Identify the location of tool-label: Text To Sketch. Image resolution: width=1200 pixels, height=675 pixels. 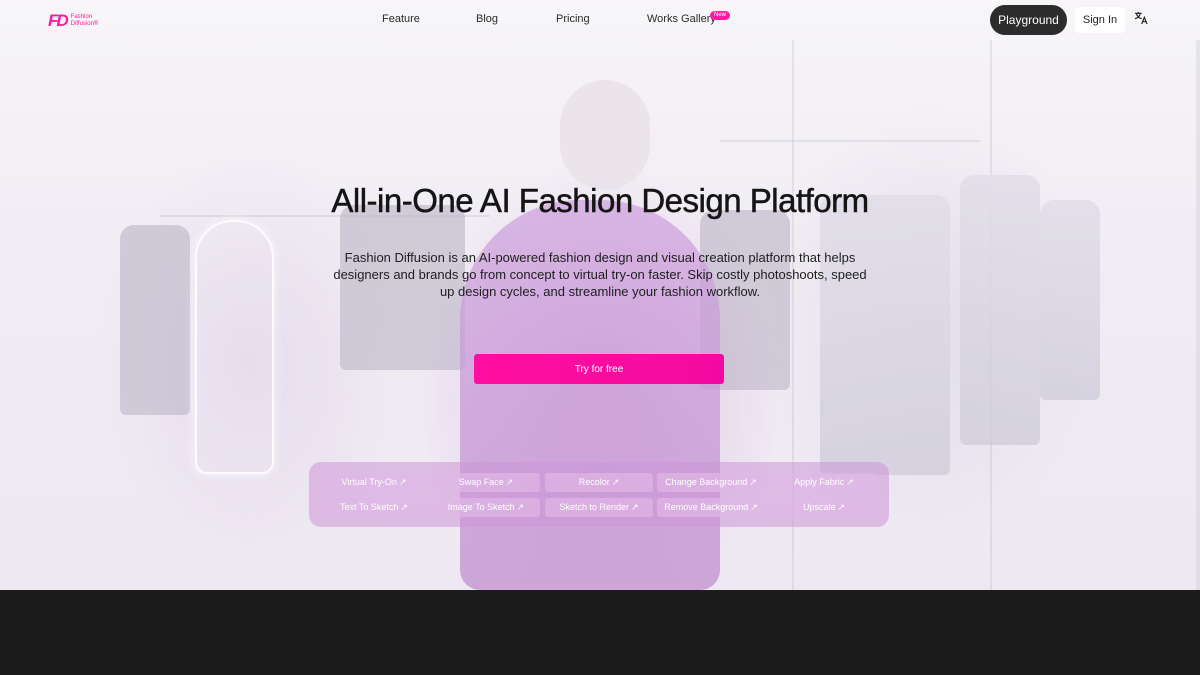
(369, 507).